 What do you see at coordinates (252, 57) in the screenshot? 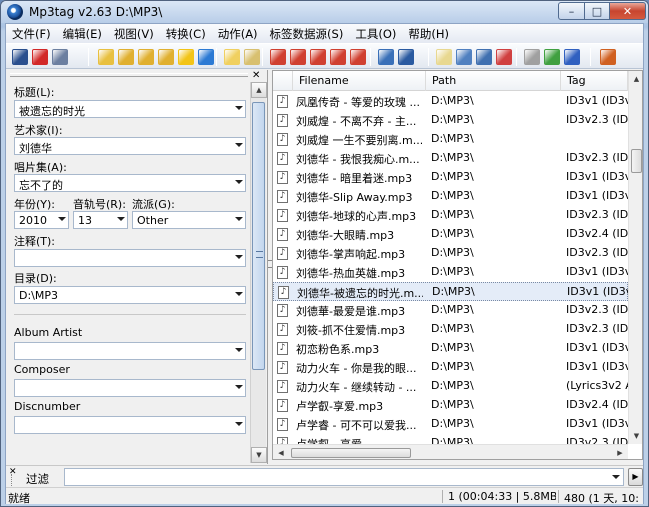
I see `paste-tag-icon` at bounding box center [252, 57].